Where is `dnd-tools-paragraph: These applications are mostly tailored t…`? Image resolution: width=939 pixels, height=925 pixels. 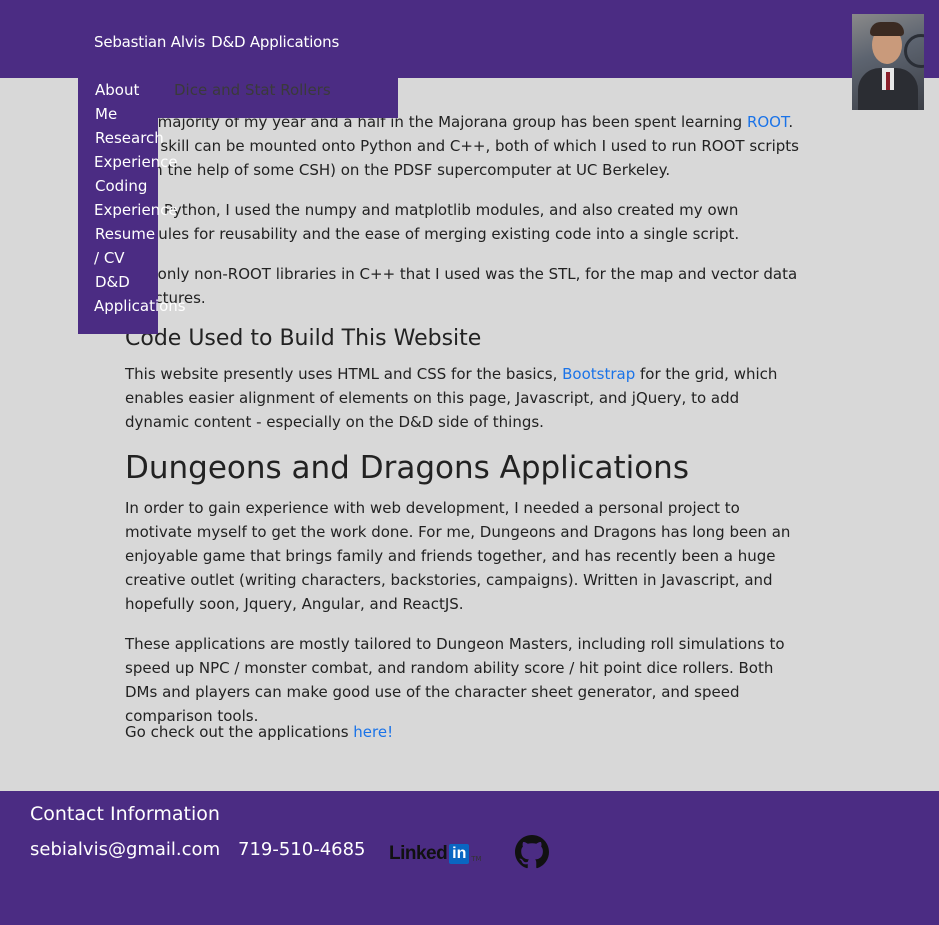 dnd-tools-paragraph: These applications are mostly tailored t… is located at coordinates (455, 680).